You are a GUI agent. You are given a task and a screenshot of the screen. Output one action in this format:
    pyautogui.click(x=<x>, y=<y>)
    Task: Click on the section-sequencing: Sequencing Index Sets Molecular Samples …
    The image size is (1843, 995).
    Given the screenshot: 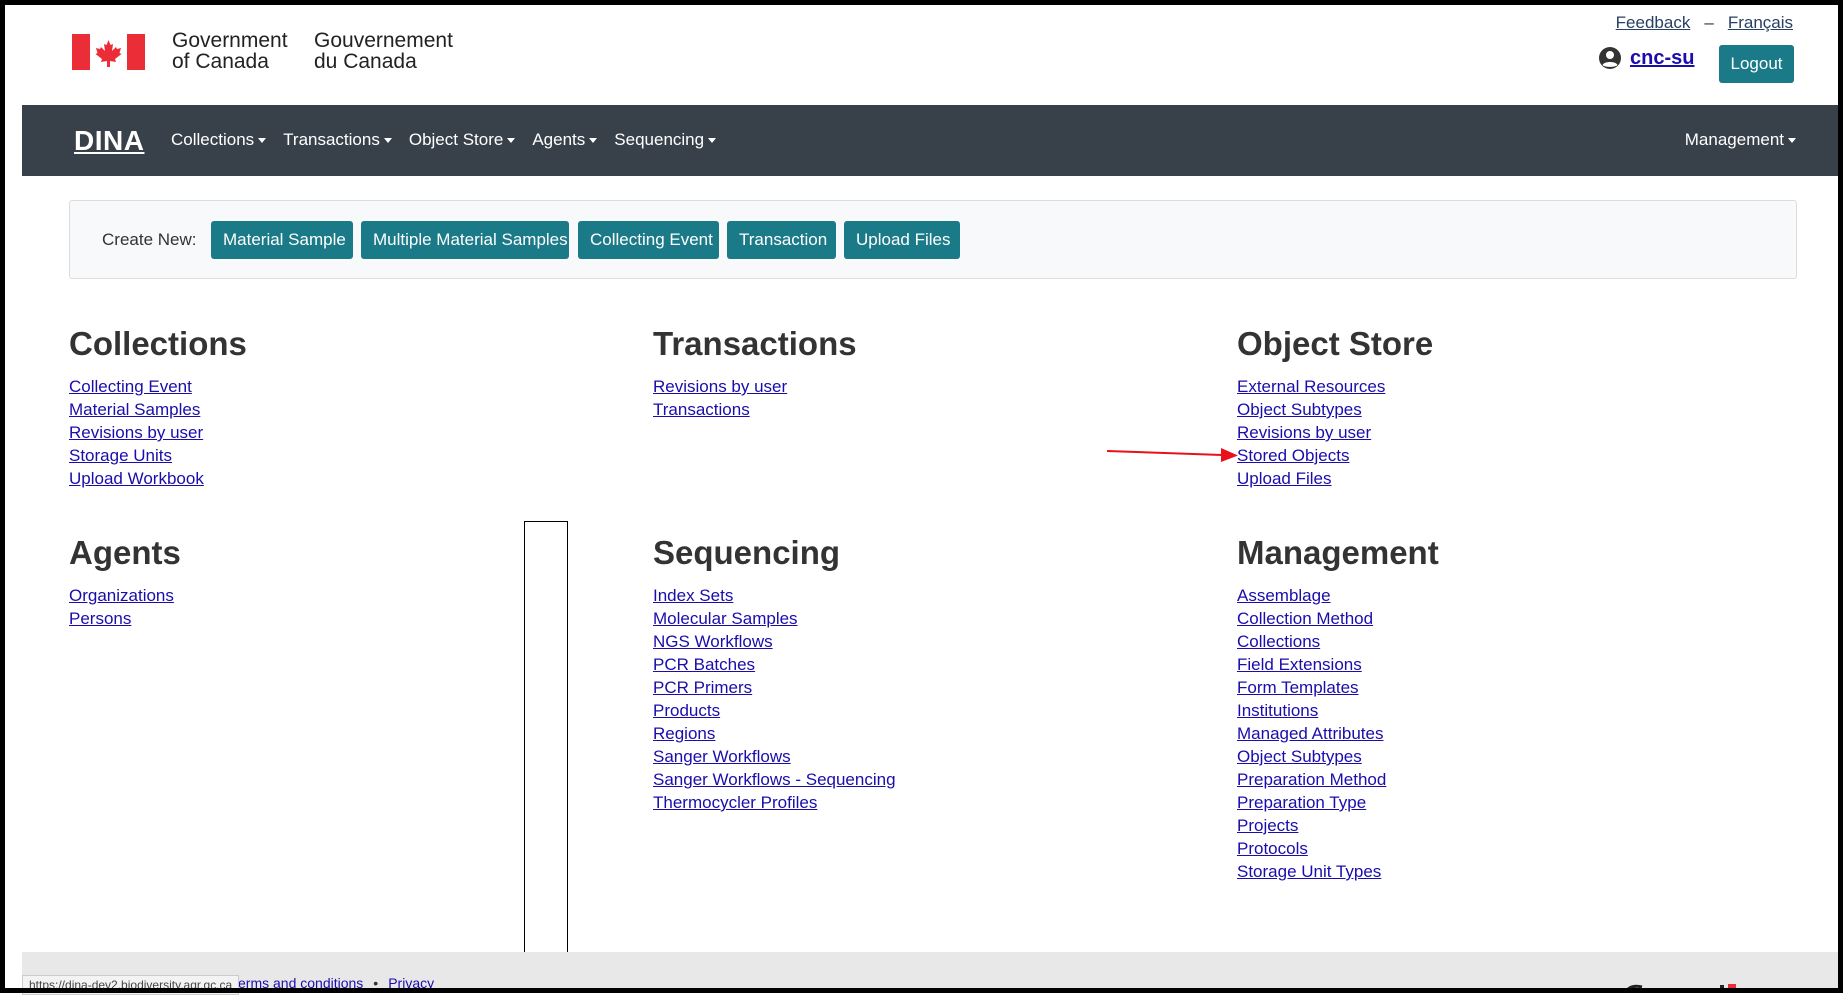 What is the action you would take?
    pyautogui.click(x=774, y=674)
    